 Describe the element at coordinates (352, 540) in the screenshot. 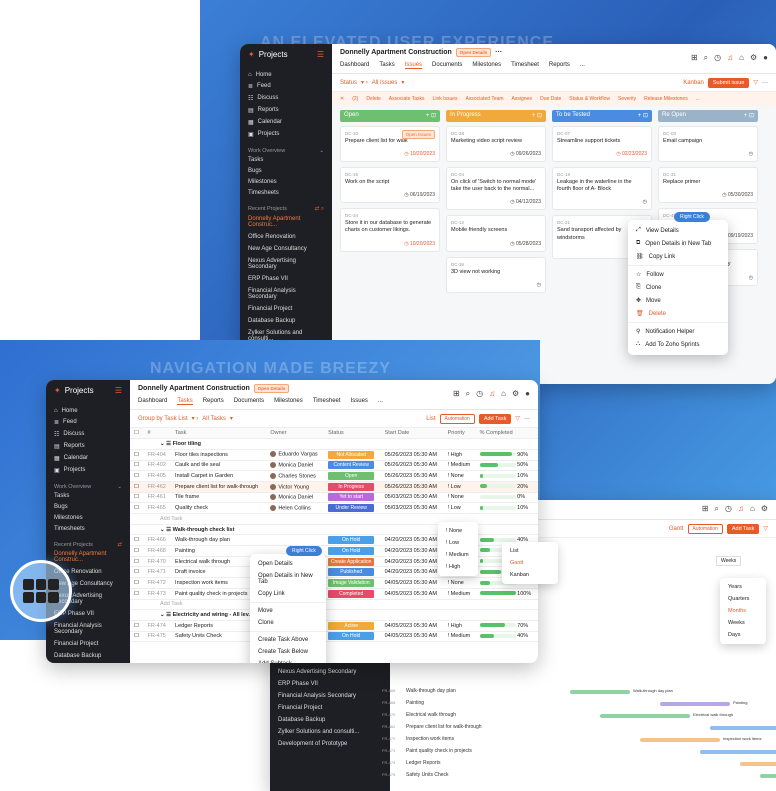

I see `task-status: On Hold` at that location.